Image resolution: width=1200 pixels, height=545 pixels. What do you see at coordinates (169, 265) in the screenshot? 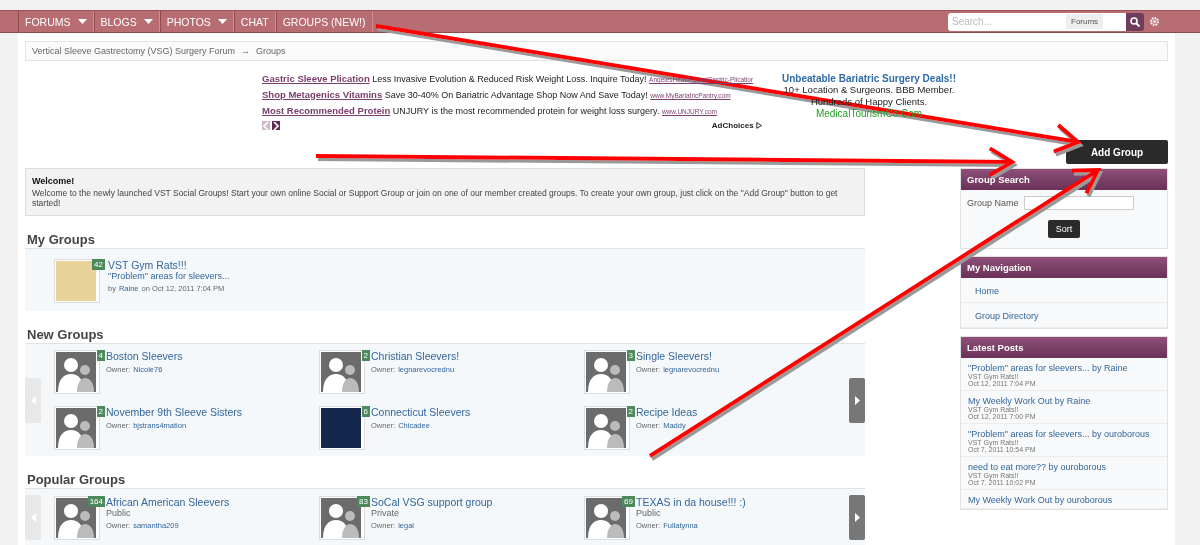
I see `group-name-link: VST Gym Rats!!!` at bounding box center [169, 265].